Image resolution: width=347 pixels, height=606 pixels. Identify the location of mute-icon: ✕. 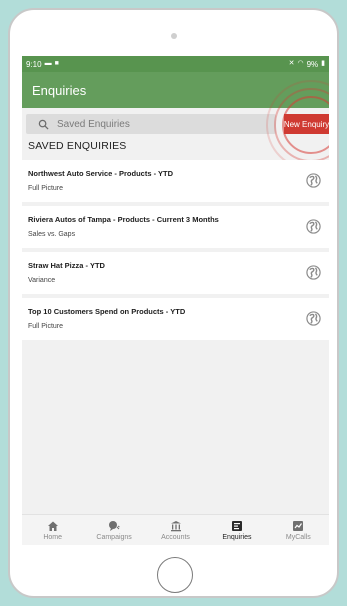
(291, 63).